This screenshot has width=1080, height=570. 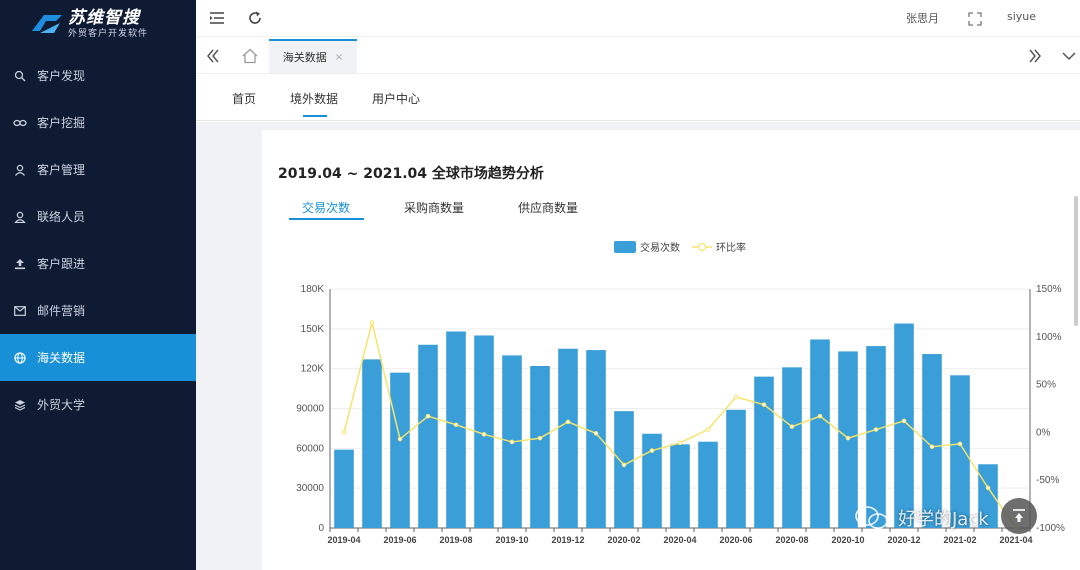 What do you see at coordinates (548, 207) in the screenshot?
I see `metric-tab-suppliers: 供应商数量` at bounding box center [548, 207].